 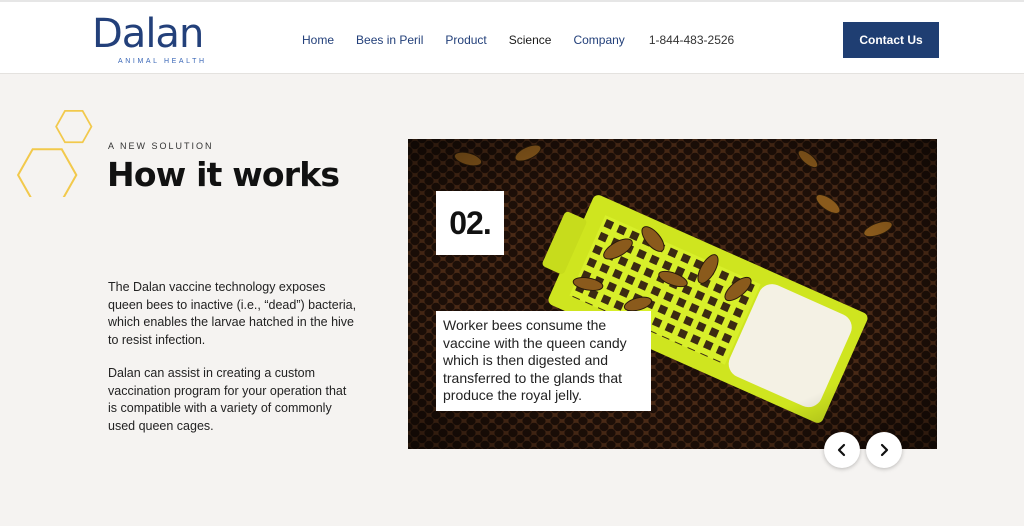 I want to click on slider-prev-button, so click(x=842, y=450).